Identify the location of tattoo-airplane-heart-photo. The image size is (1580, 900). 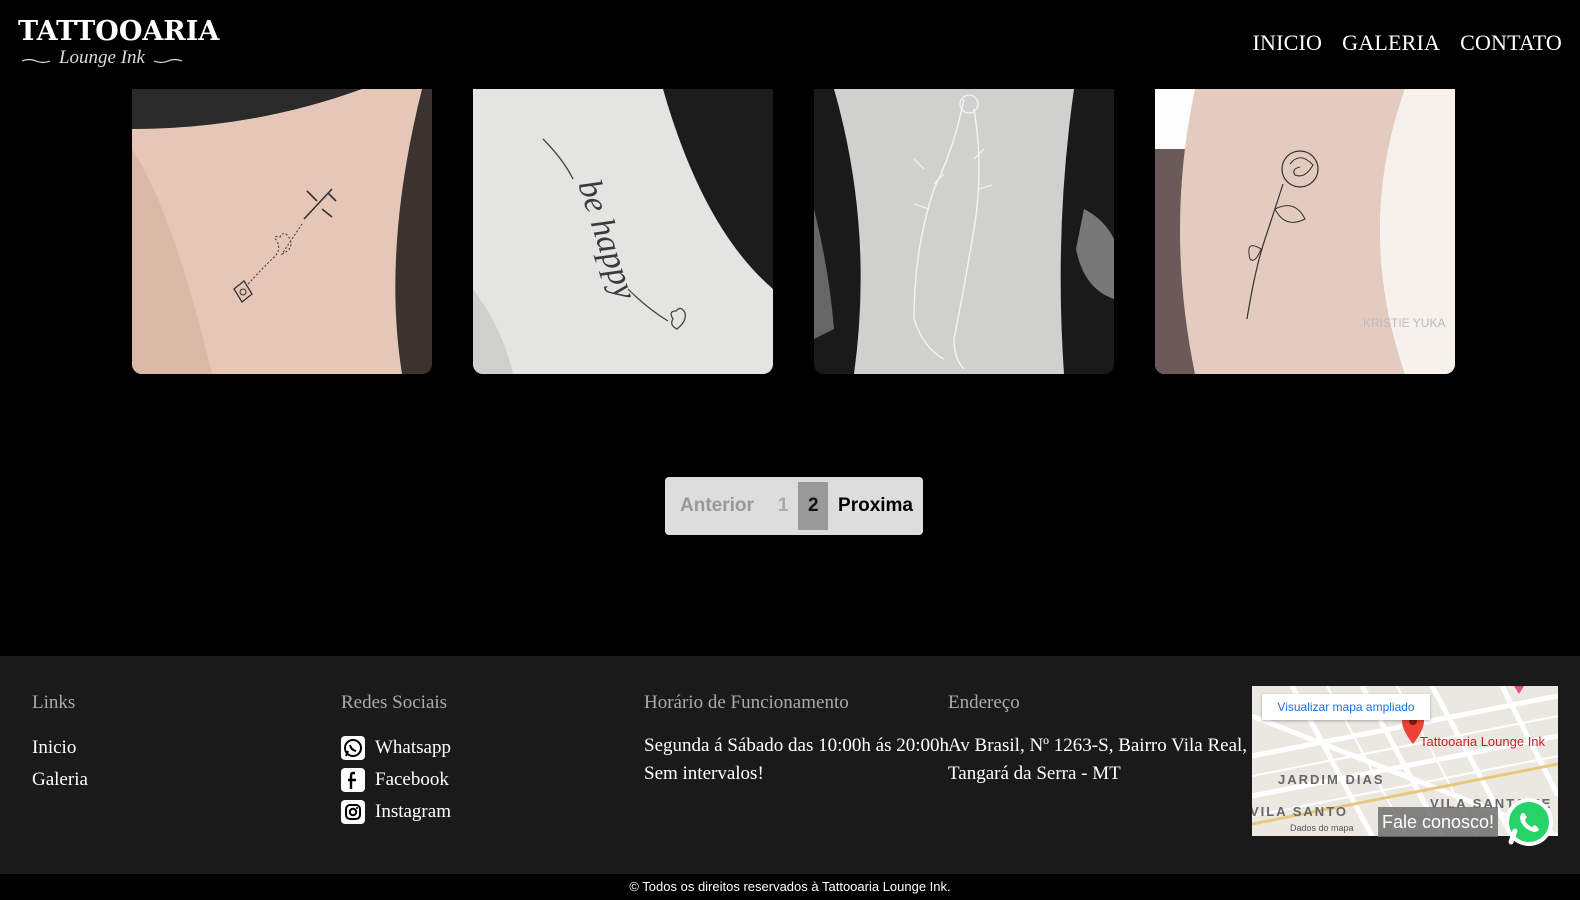
(282, 231).